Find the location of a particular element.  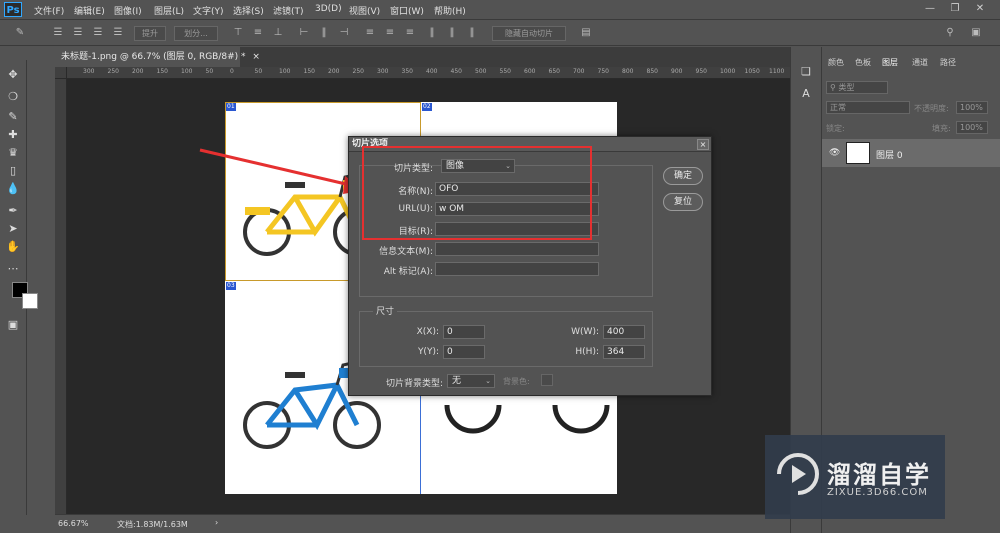

path-selection-icon: ➤ is located at coordinates (13, 229).